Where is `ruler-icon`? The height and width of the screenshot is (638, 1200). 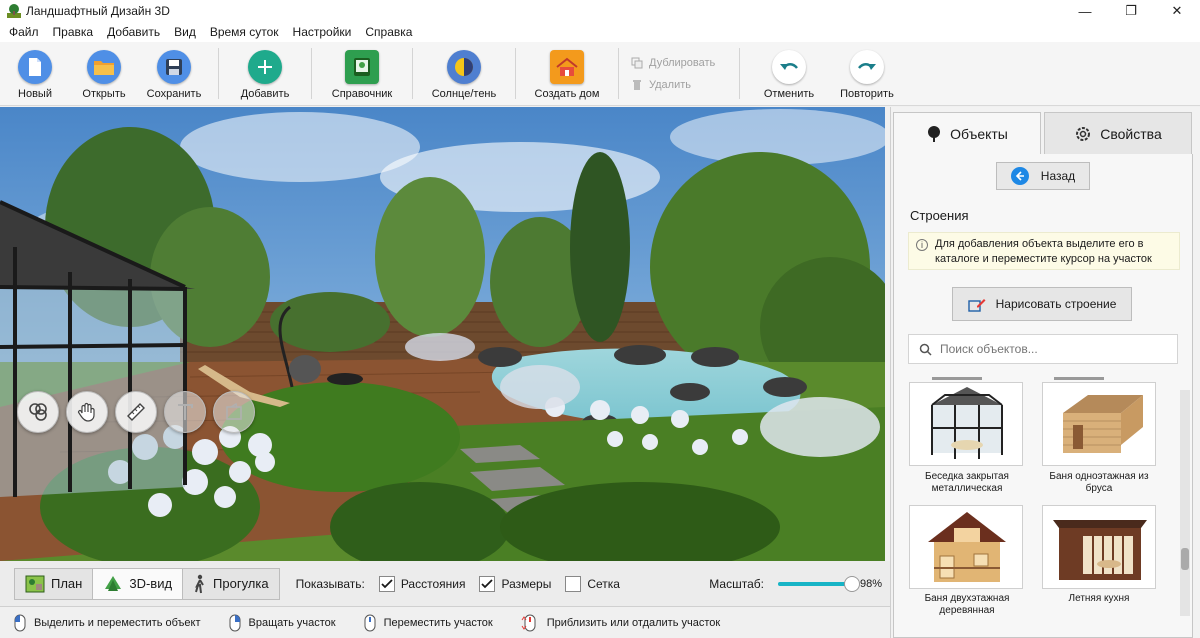
ruler-icon is located at coordinates (136, 412).